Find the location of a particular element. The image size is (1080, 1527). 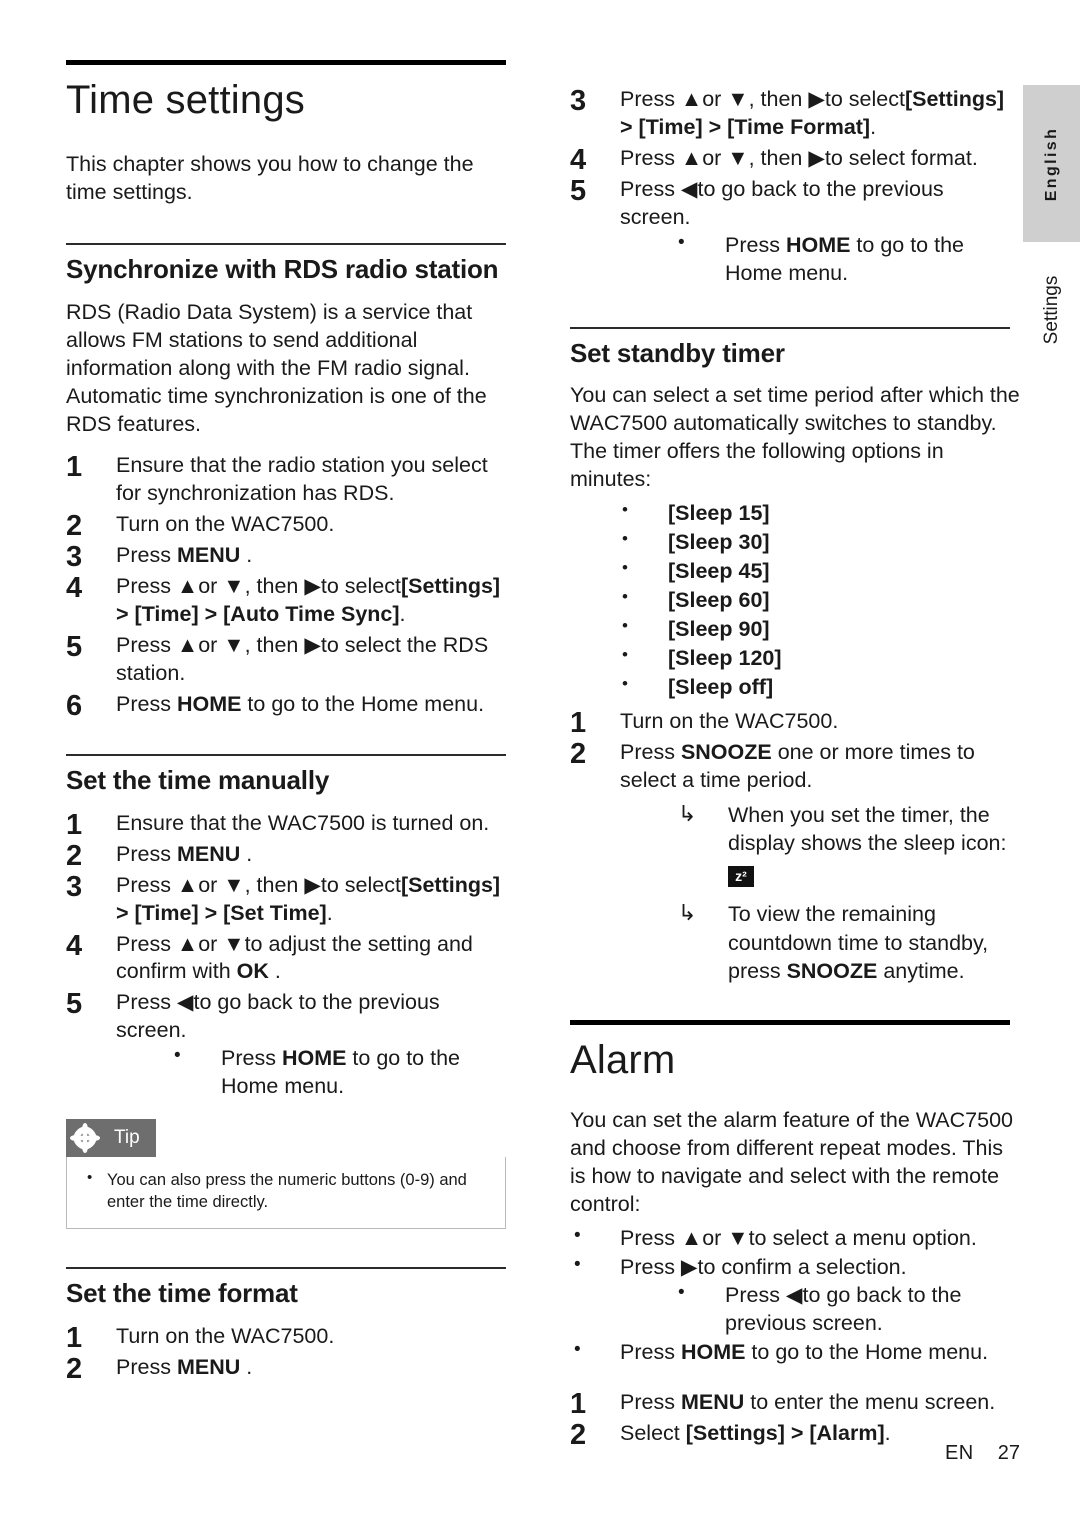

result-text-post: anytime. is located at coordinates (921, 971).